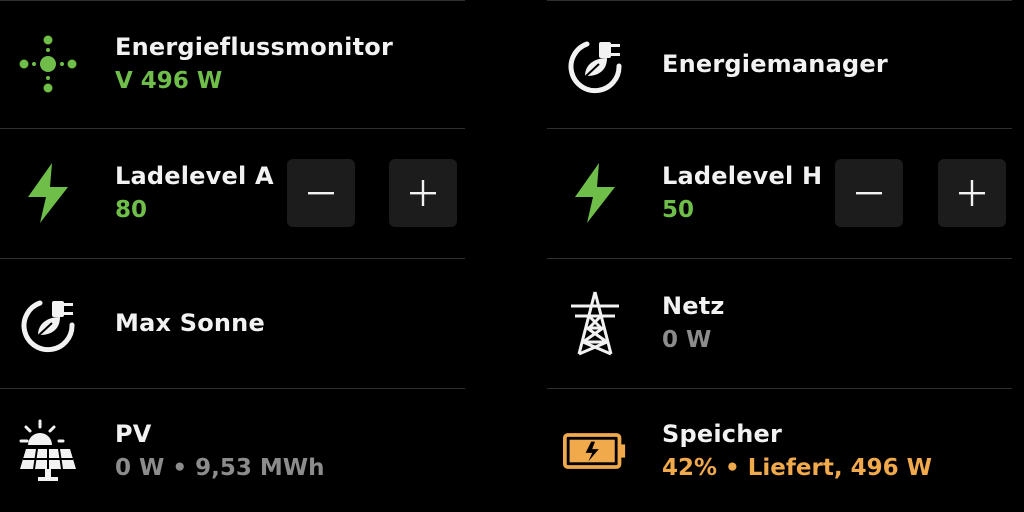 Image resolution: width=1024 pixels, height=512 pixels. Describe the element at coordinates (722, 433) in the screenshot. I see `tile-title: Speicher` at that location.